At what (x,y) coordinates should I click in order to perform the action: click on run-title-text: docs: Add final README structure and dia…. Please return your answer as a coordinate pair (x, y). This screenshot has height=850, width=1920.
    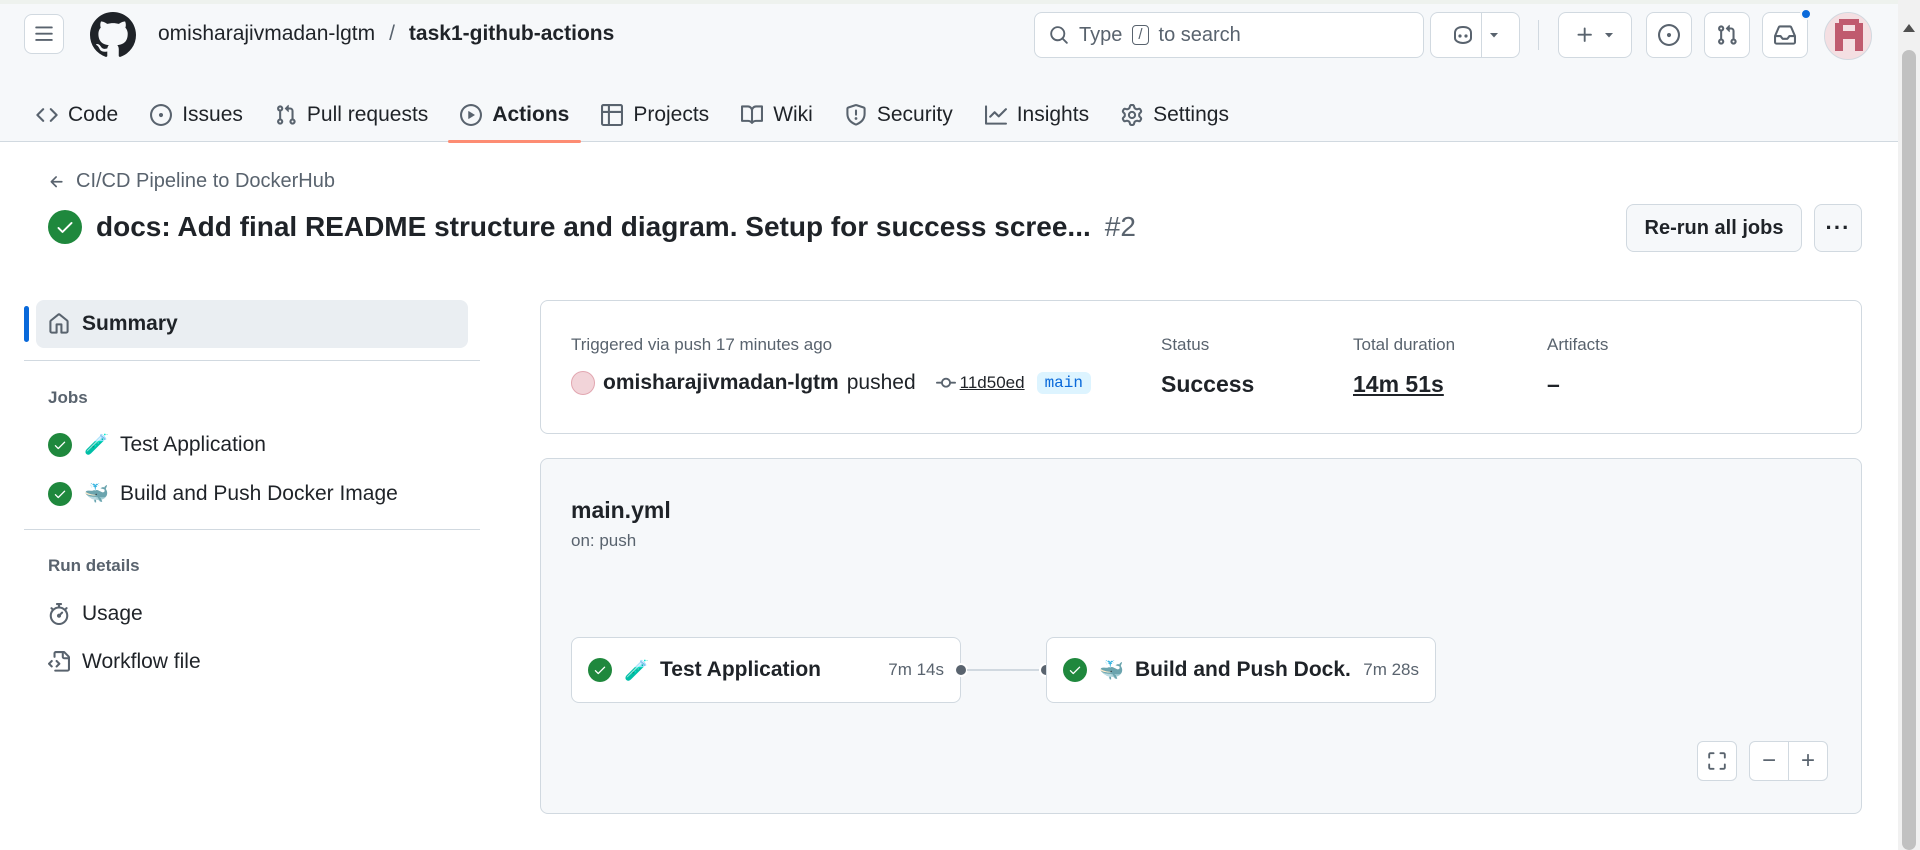
    Looking at the image, I should click on (593, 226).